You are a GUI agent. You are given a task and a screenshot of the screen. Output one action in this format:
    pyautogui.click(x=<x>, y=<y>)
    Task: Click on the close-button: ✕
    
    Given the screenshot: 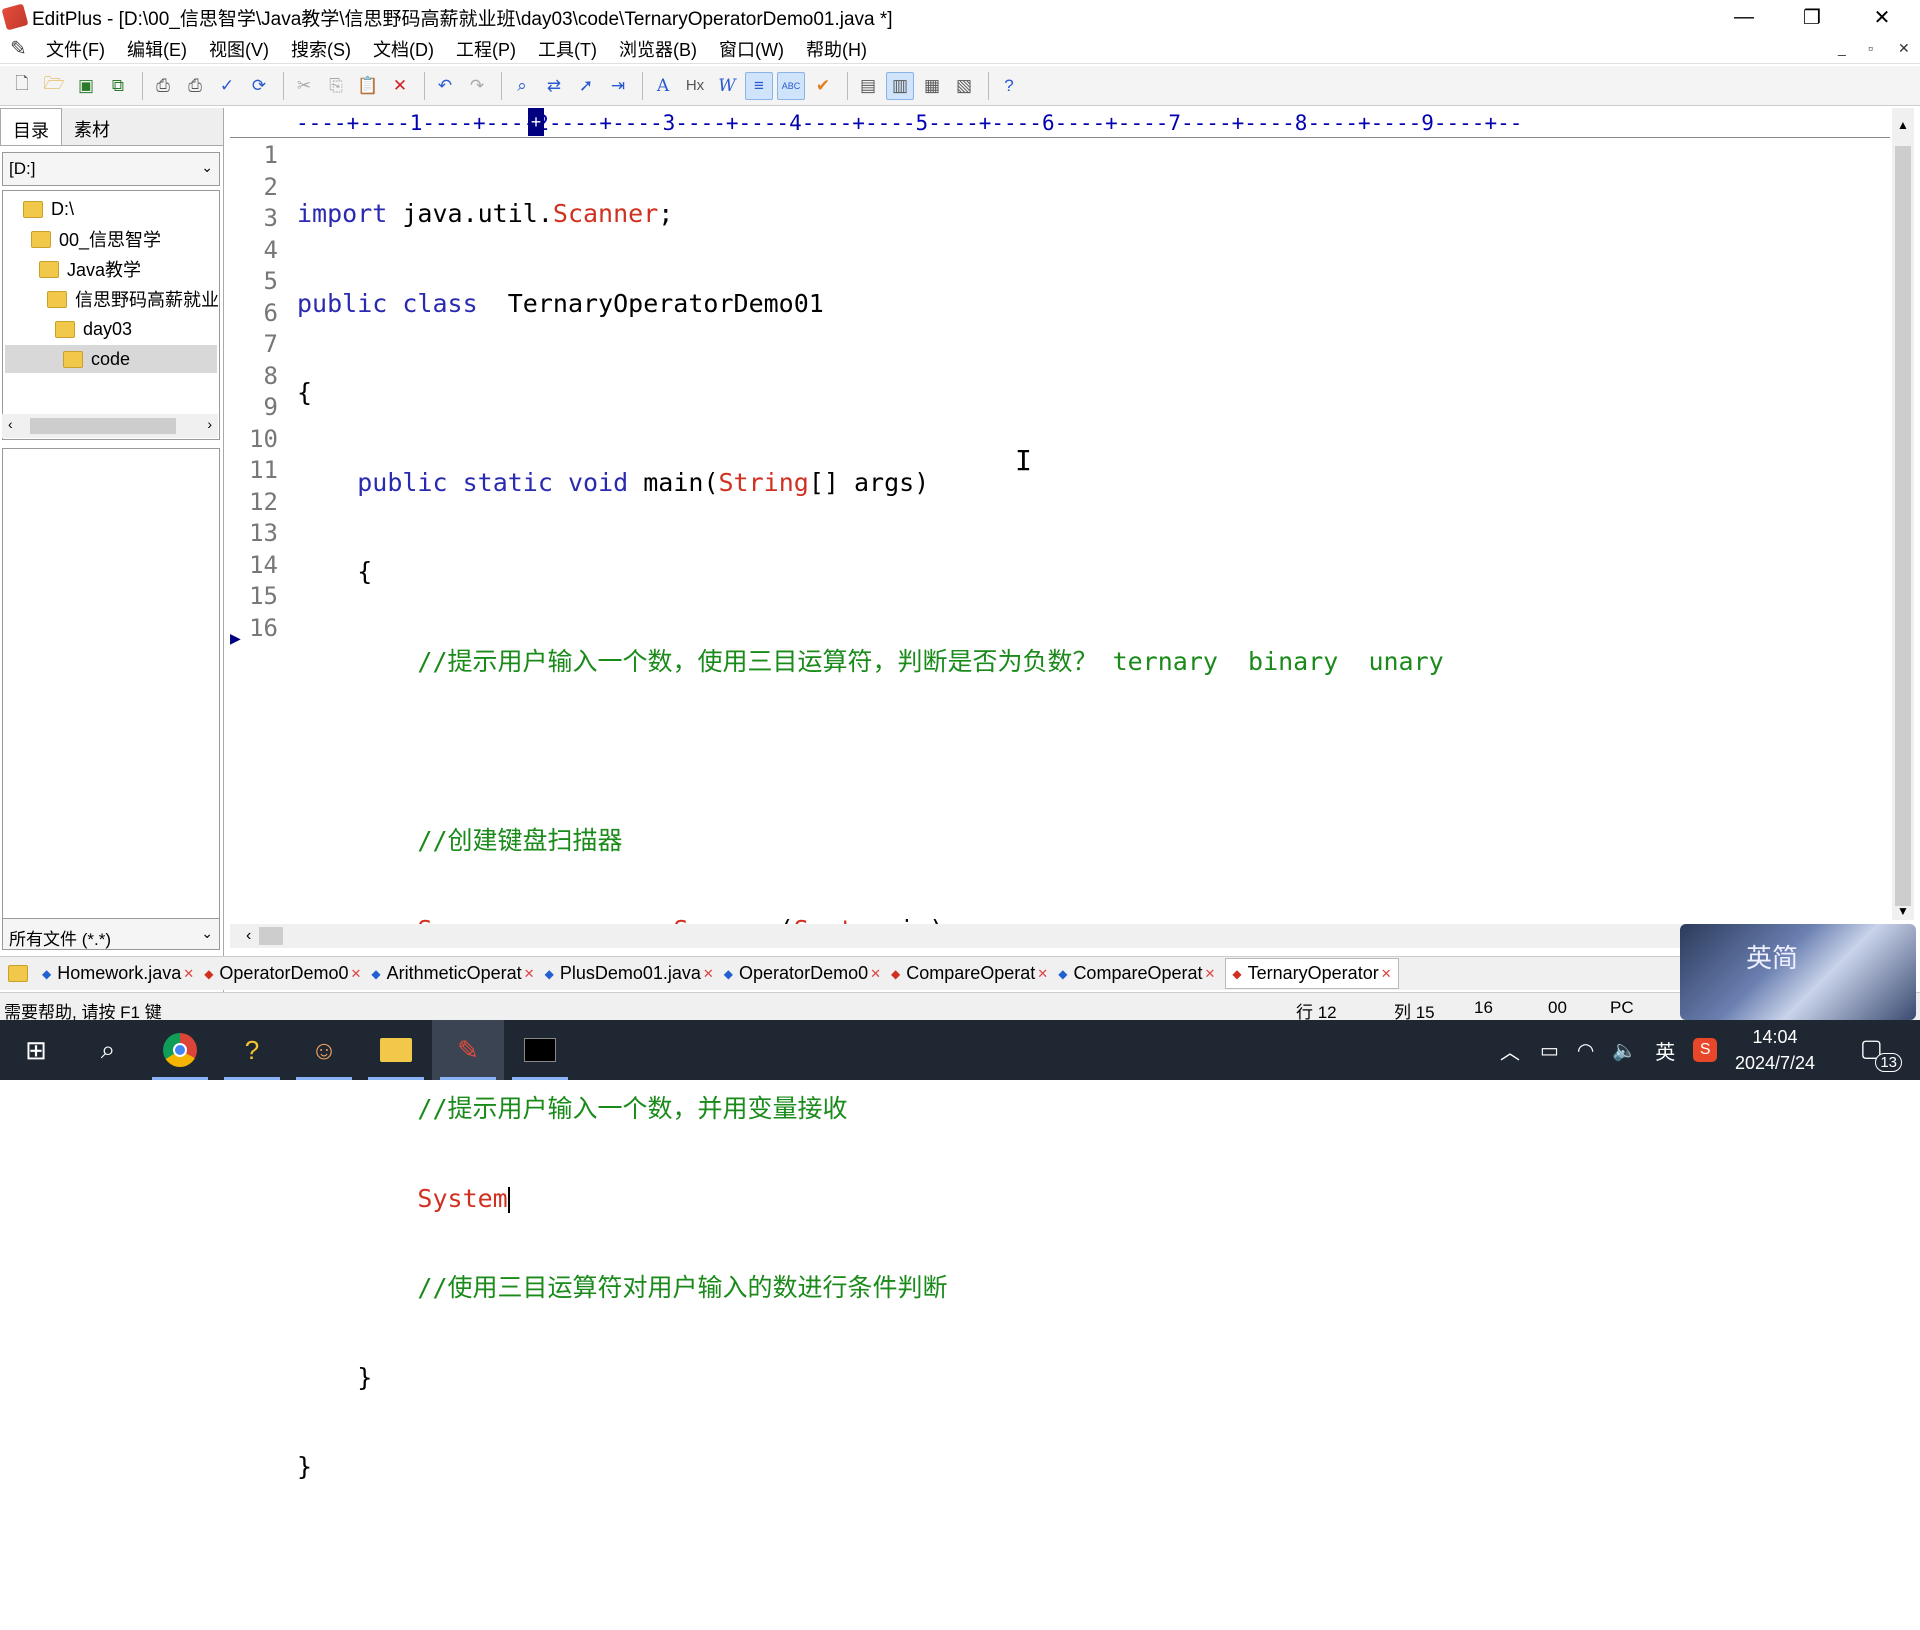 What is the action you would take?
    pyautogui.click(x=1882, y=17)
    